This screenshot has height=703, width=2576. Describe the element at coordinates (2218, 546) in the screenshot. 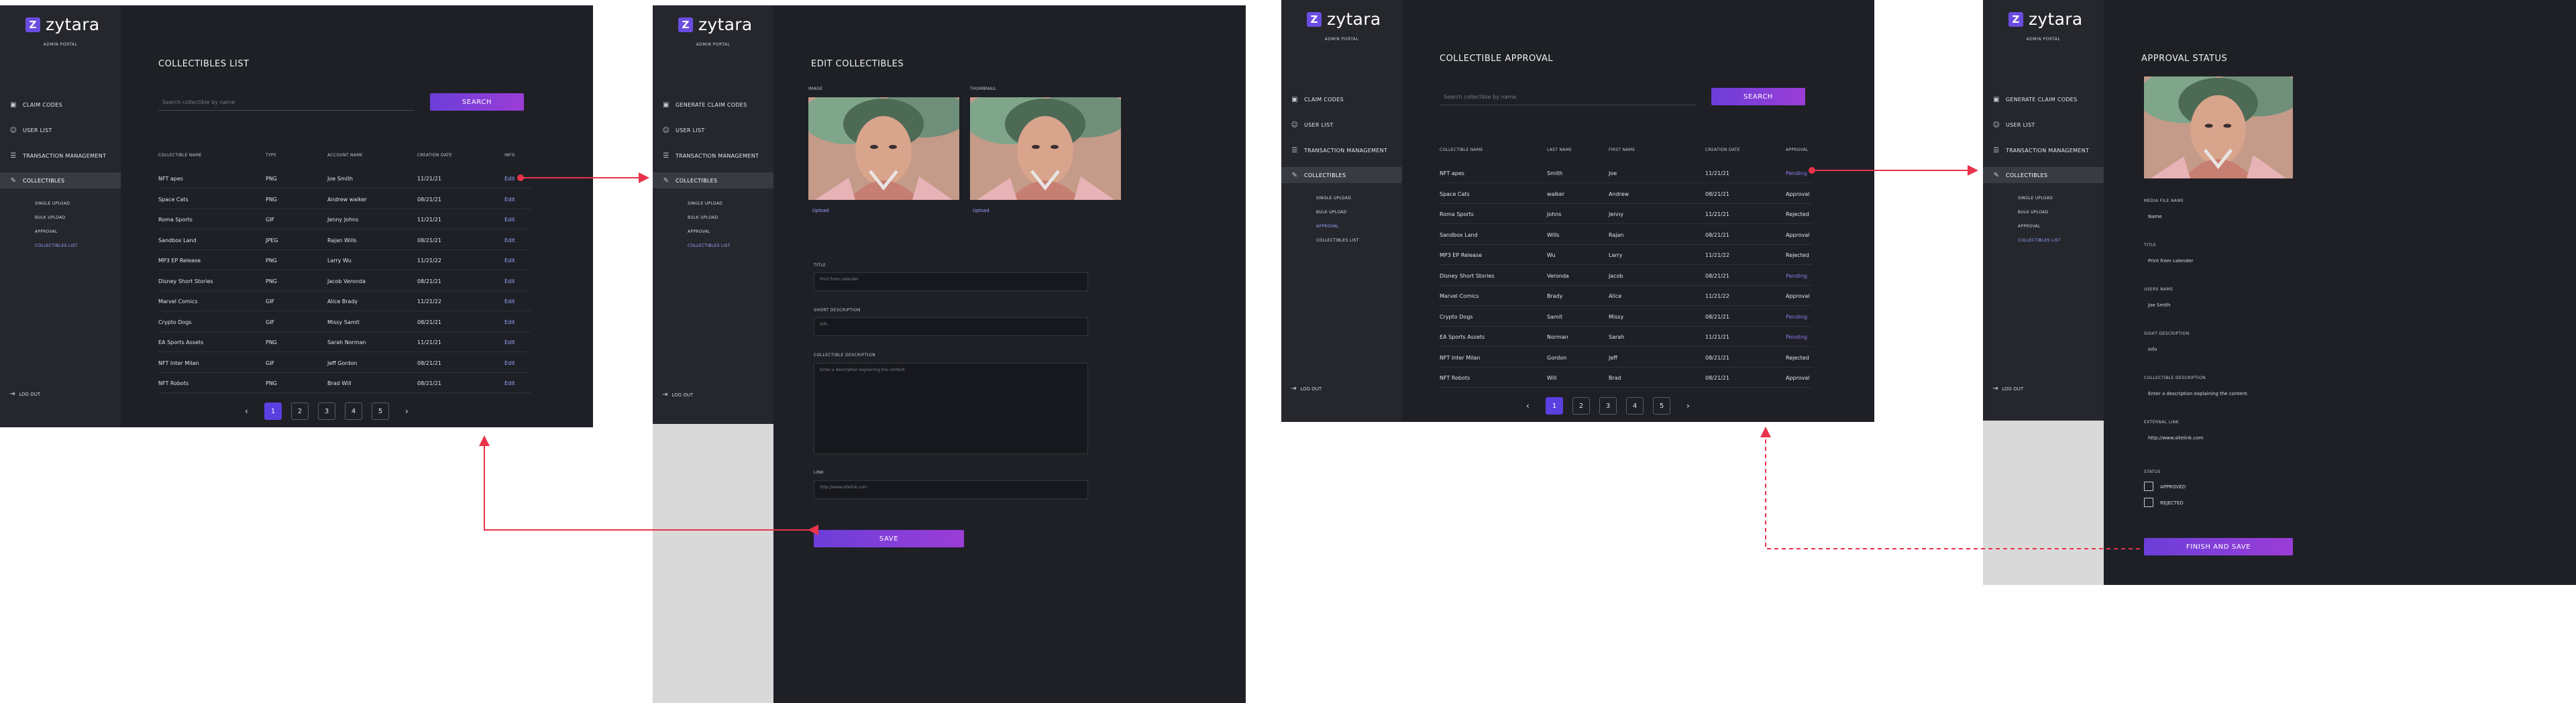

I see `finish-and-save-button: FINISH AND SAVE` at that location.